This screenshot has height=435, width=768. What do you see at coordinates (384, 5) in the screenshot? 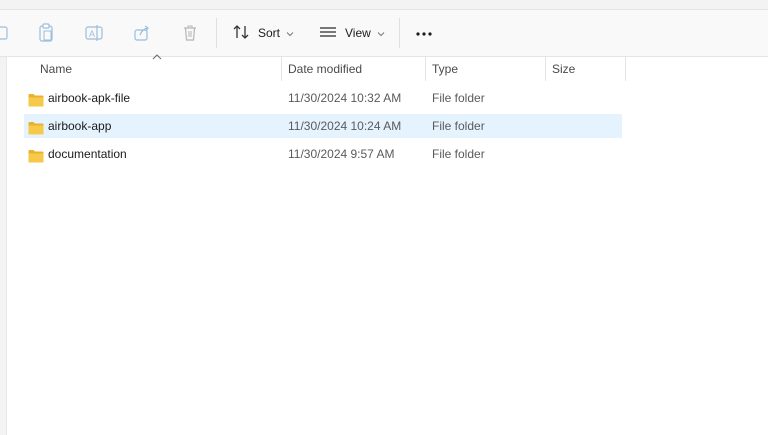
I see `title-strip` at bounding box center [384, 5].